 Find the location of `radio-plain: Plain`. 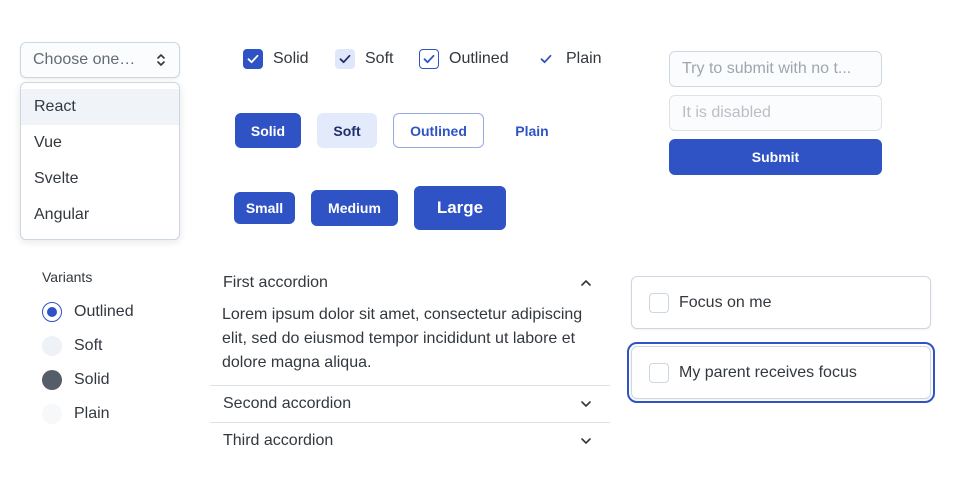

radio-plain: Plain is located at coordinates (76, 414).